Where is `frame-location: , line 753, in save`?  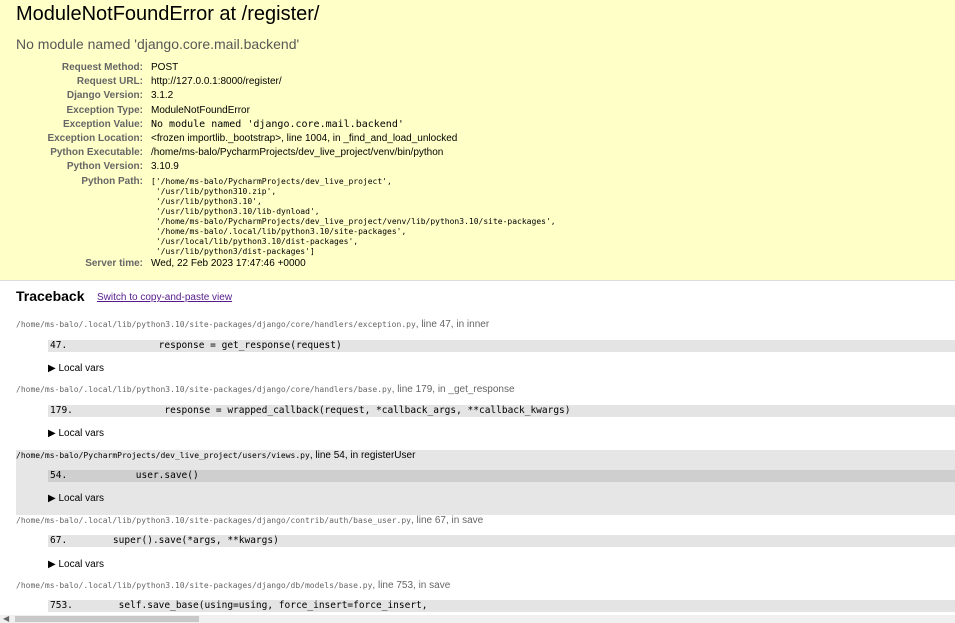
frame-location: , line 753, in save is located at coordinates (411, 585).